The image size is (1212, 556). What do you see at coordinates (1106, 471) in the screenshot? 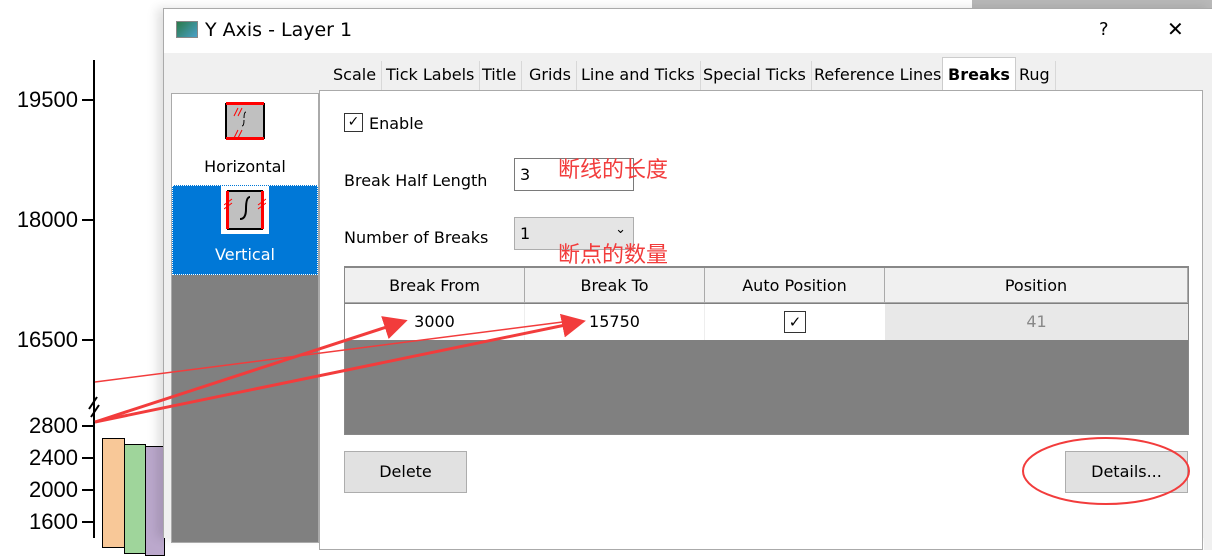
I see `details-highlight-ellipse` at bounding box center [1106, 471].